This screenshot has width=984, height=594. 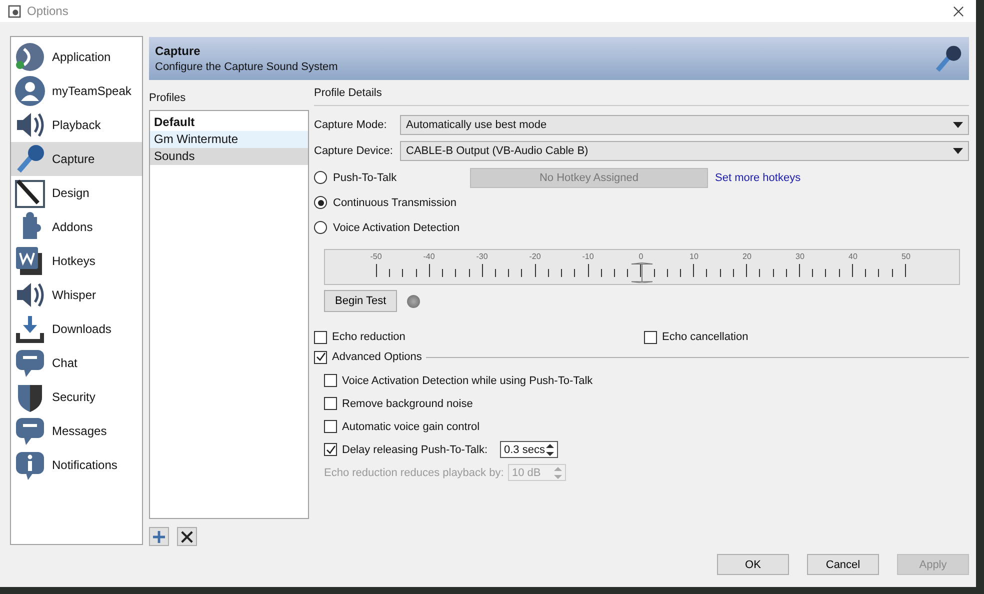 I want to click on threshold-slider: -50 -40 -30 -20 -10 0 10 20 30 40 50, so click(x=642, y=267).